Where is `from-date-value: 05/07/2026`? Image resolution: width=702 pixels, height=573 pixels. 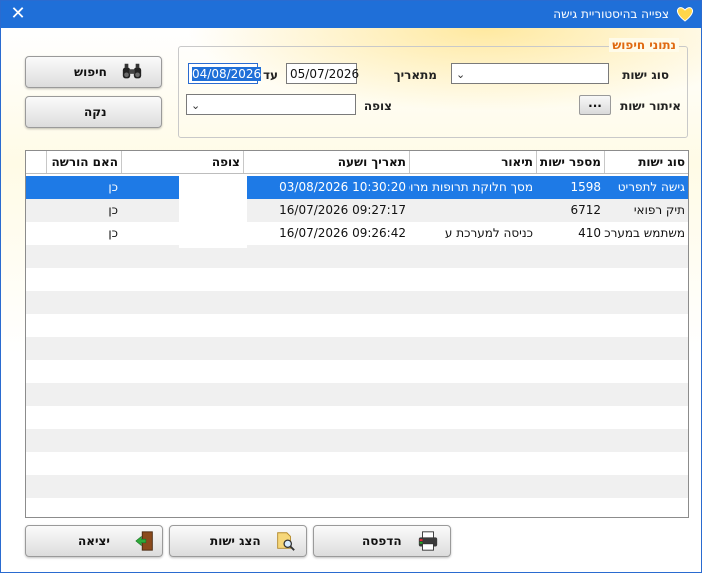 from-date-value: 05/07/2026 is located at coordinates (325, 74).